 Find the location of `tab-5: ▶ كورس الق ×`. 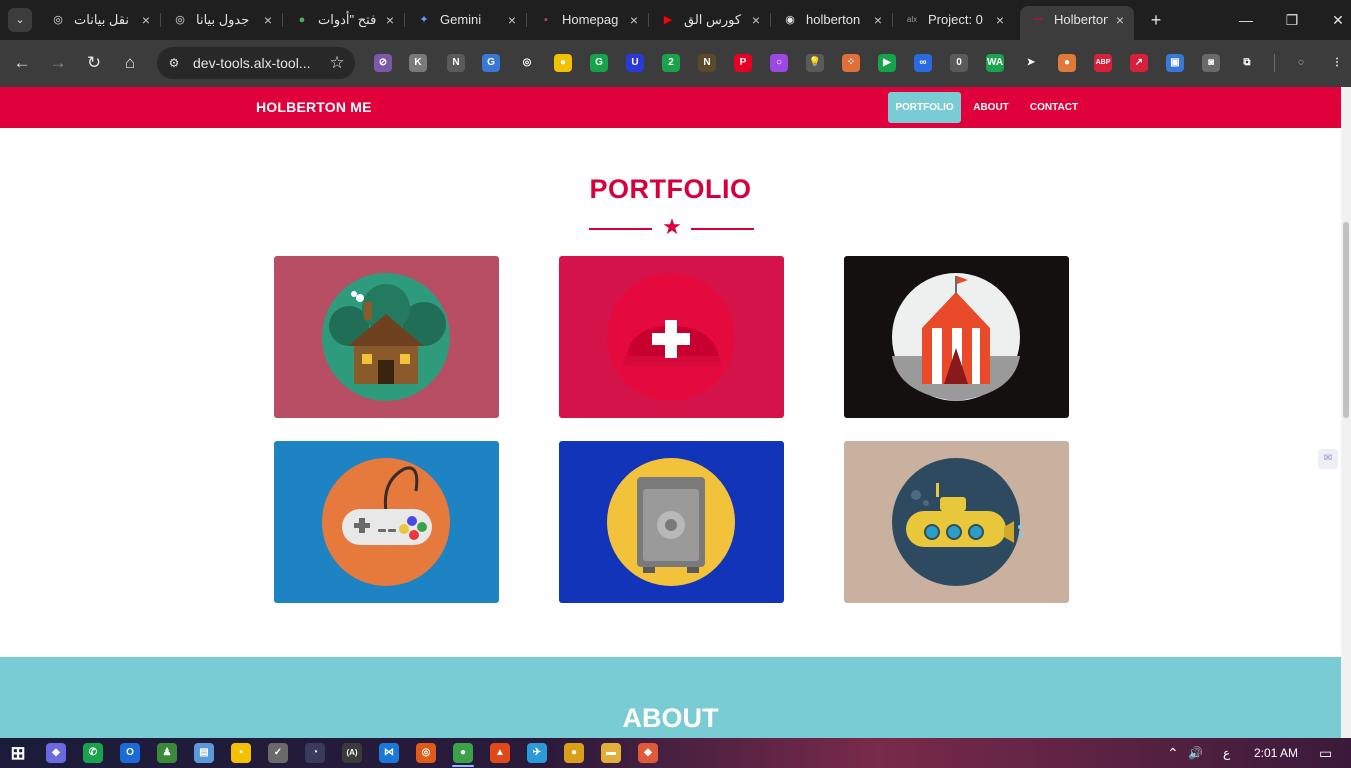

tab-5: ▶ كورس الق × is located at coordinates (710, 20).